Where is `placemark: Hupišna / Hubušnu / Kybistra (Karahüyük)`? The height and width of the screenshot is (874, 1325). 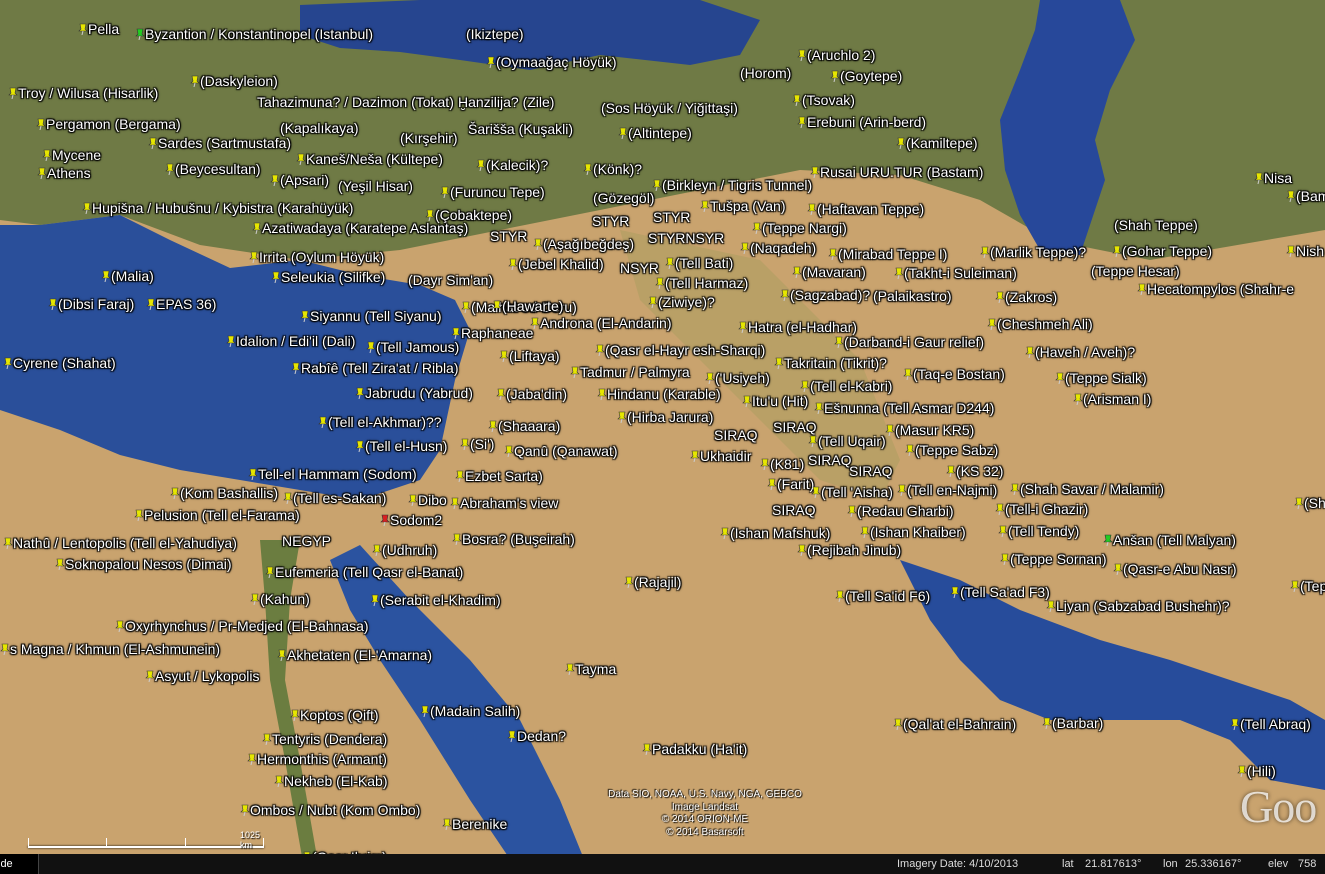 placemark: Hupišna / Hubušnu / Kybistra (Karahüyük) is located at coordinates (217, 208).